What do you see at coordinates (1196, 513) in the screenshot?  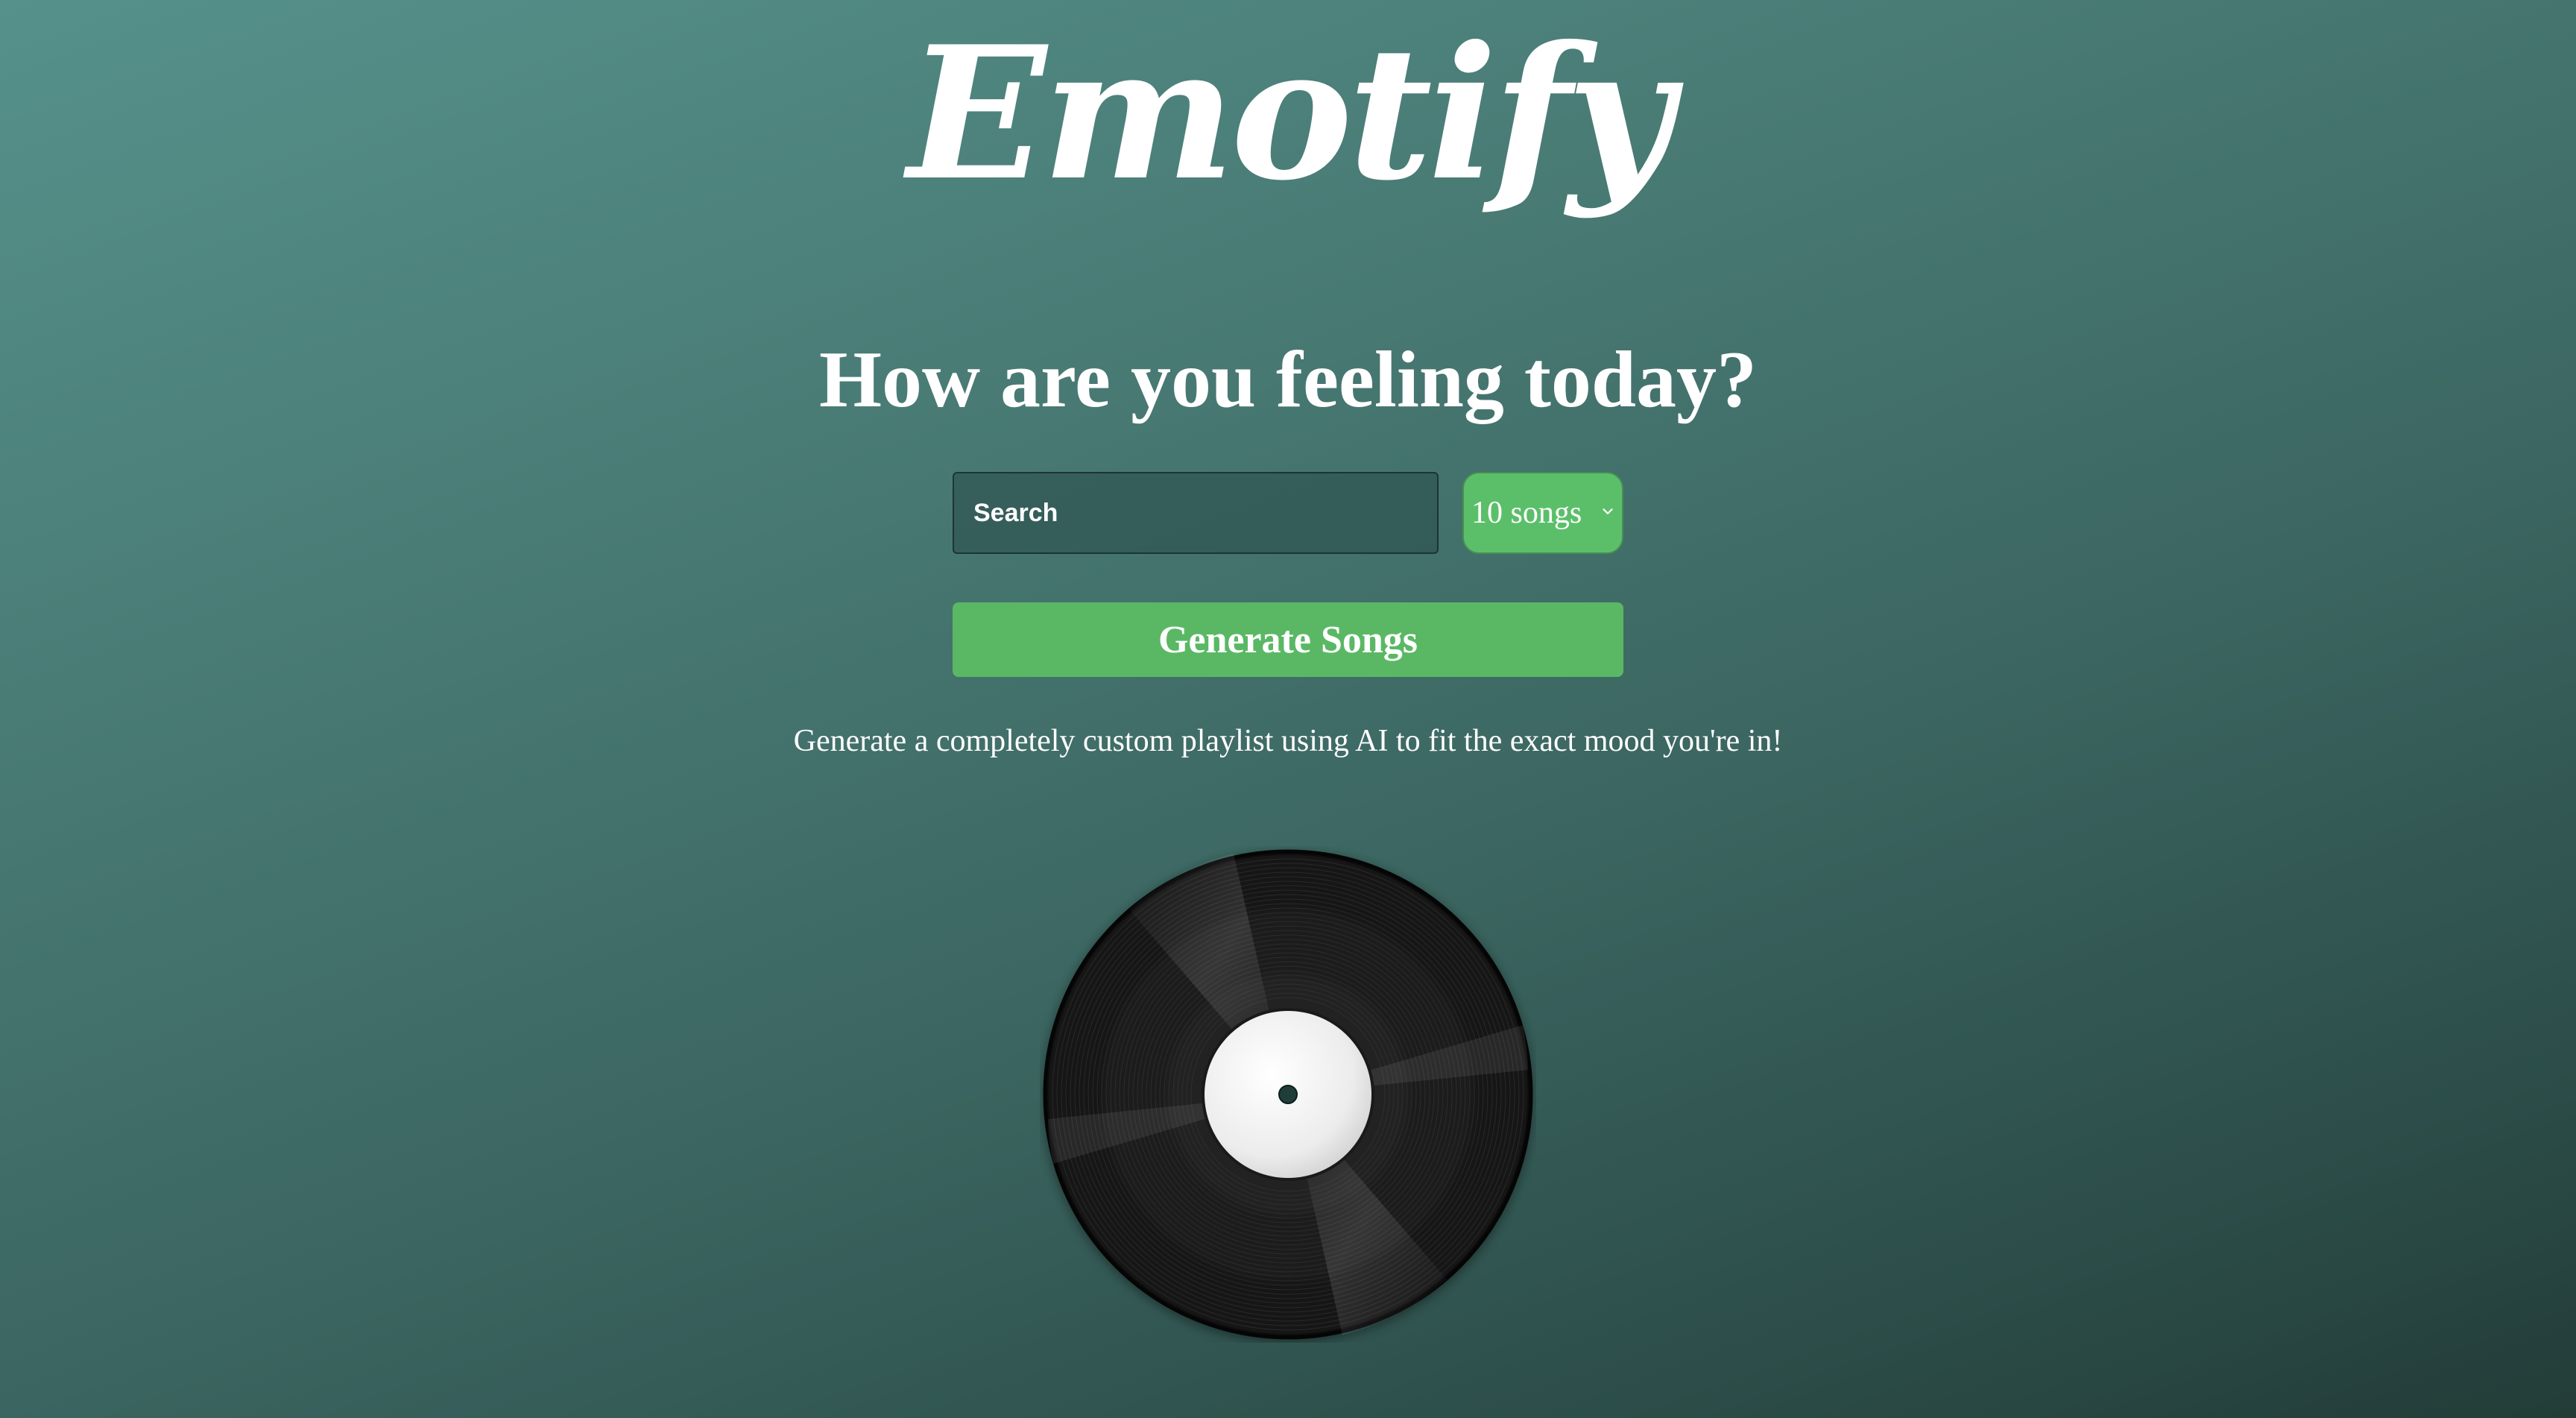 I see `search-input` at bounding box center [1196, 513].